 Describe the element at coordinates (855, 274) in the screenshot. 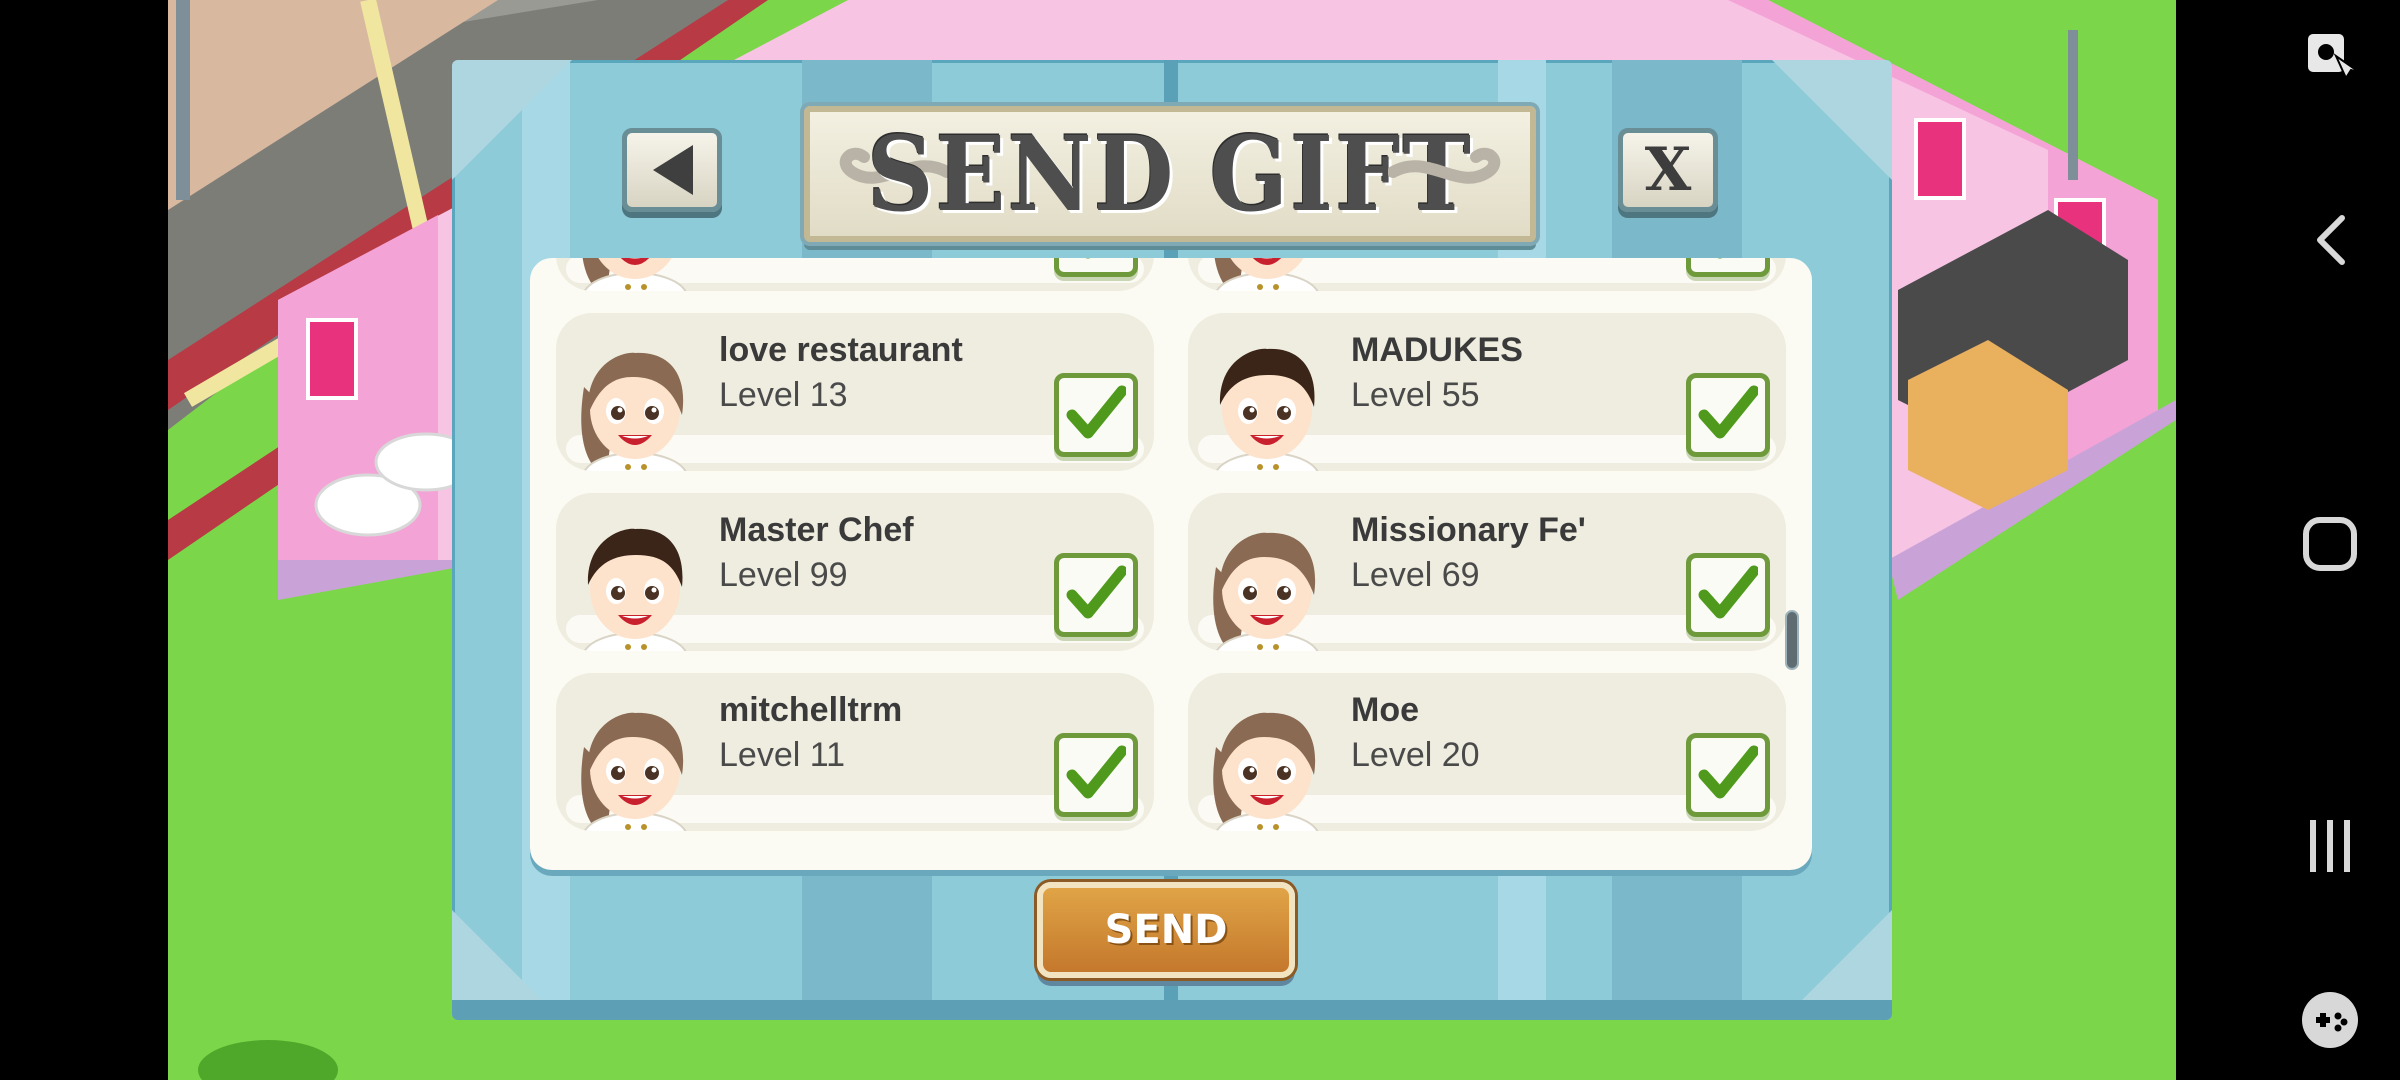

I see `friend-card: Level 50` at that location.